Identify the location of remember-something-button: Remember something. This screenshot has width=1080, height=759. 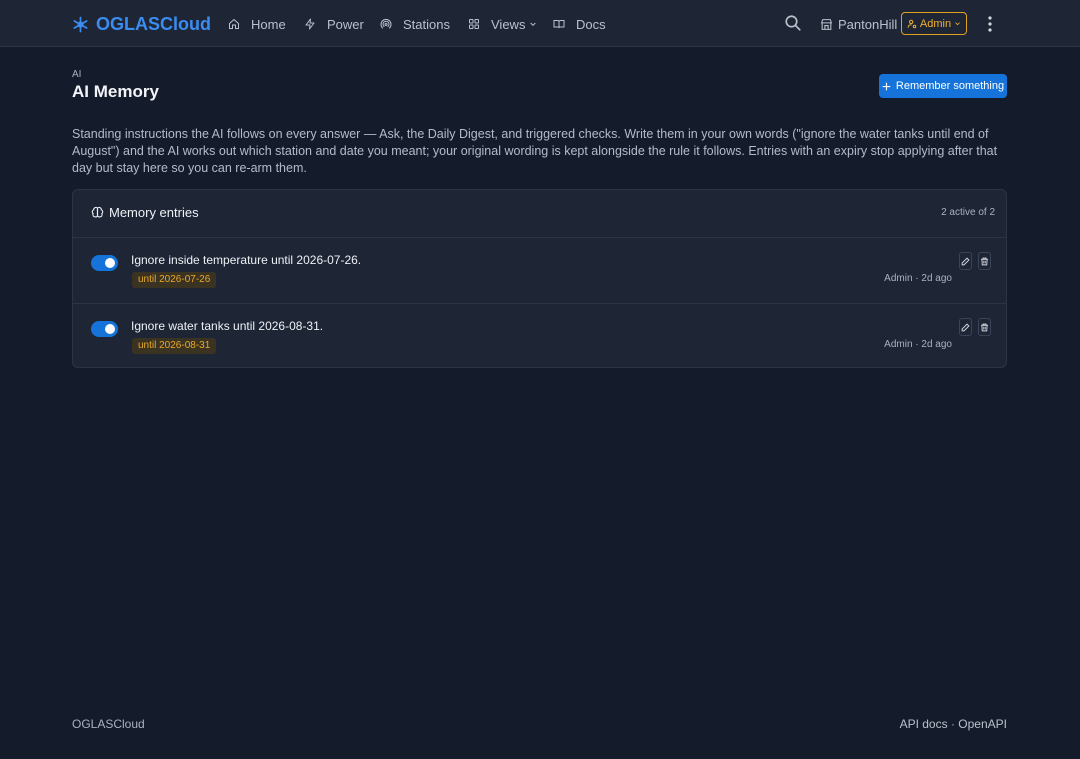
(943, 86).